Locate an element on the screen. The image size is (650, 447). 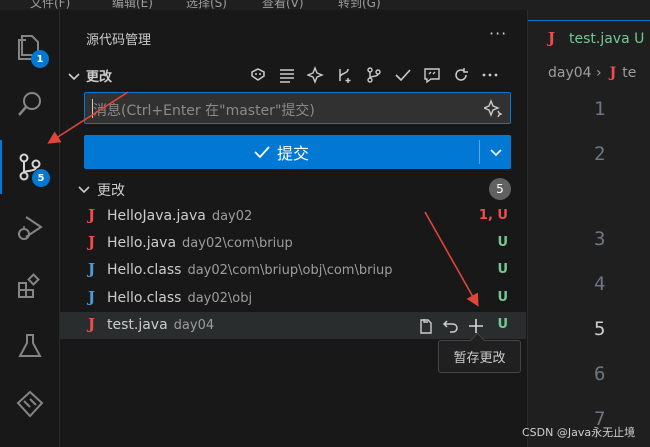
watermark: CSDN @Java永无止境 is located at coordinates (579, 432).